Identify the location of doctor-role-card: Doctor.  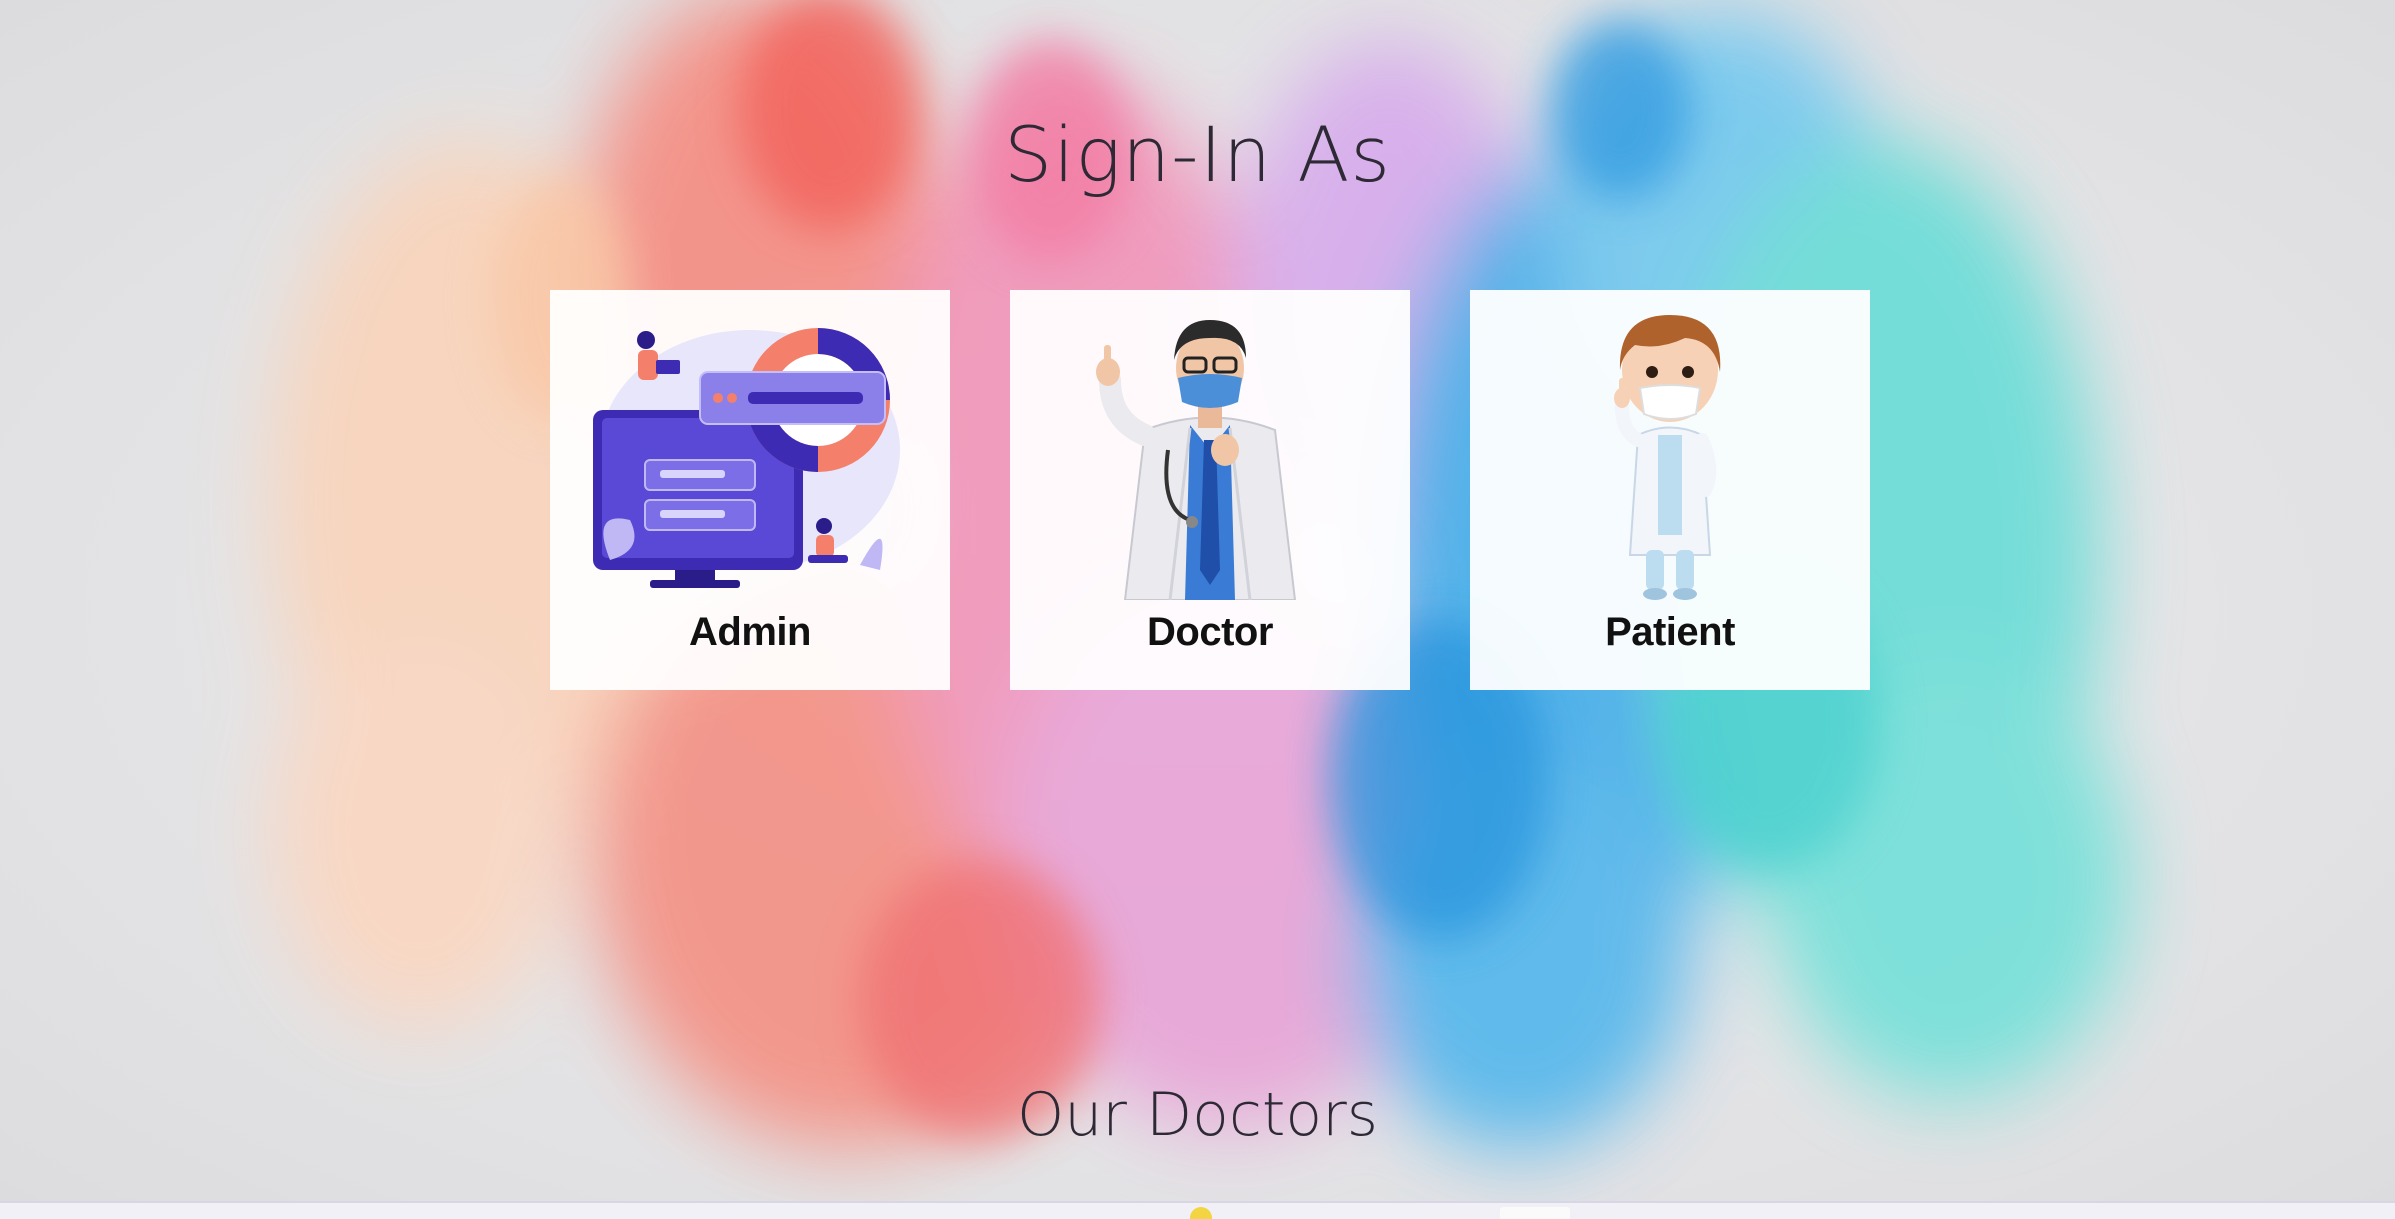
(1210, 490).